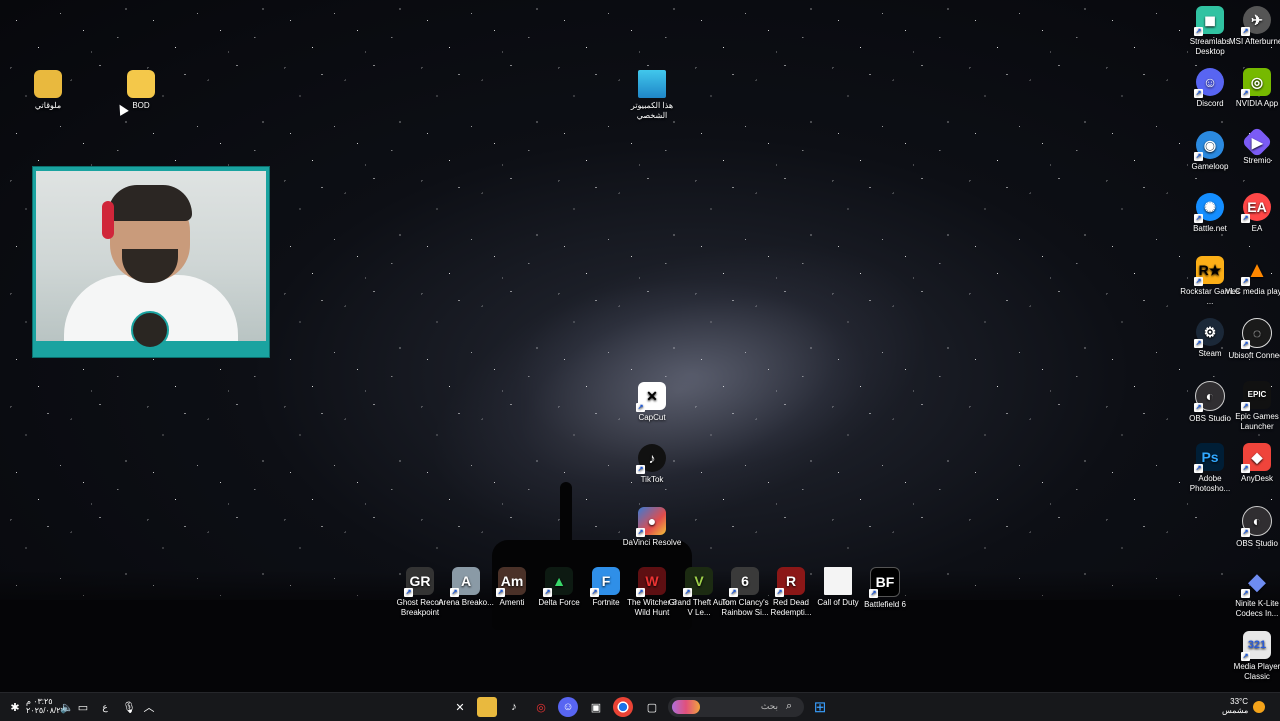 This screenshot has height=721, width=1280. Describe the element at coordinates (1209, 458) in the screenshot. I see `photoshop-icon: Ps ↗` at that location.